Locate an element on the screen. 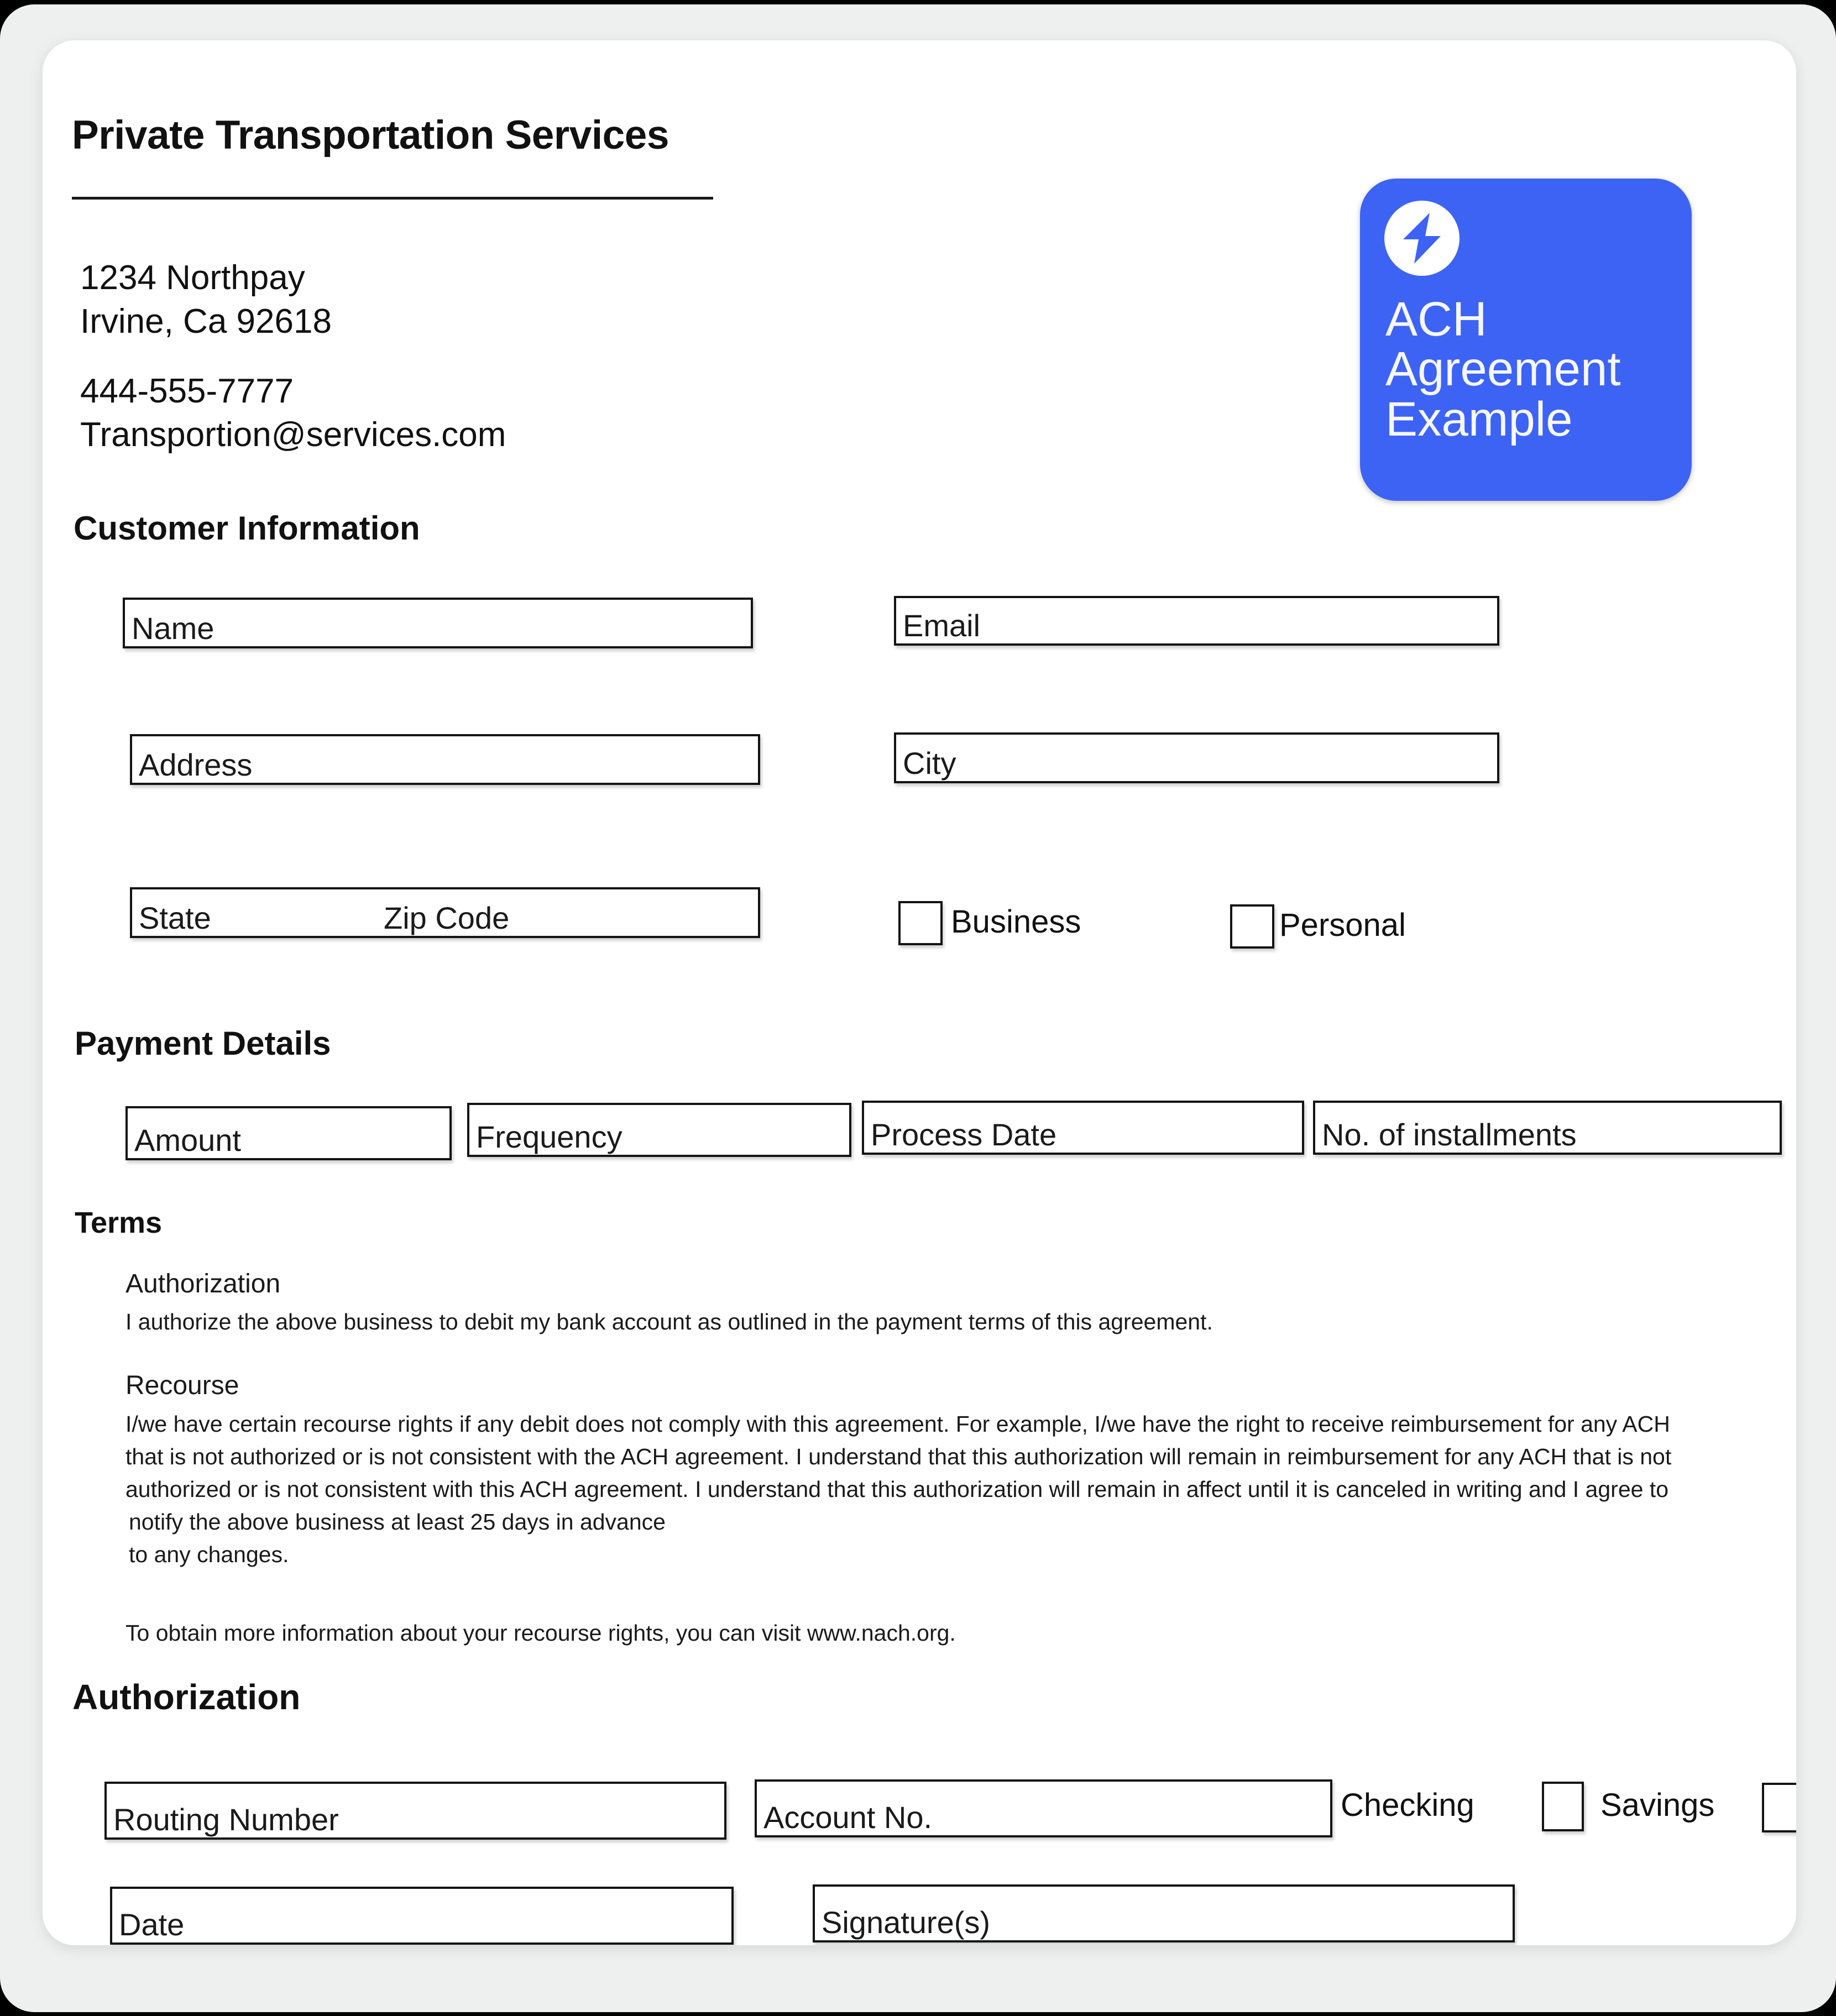  section-heading-authorization: Authorization is located at coordinates (187, 1697).